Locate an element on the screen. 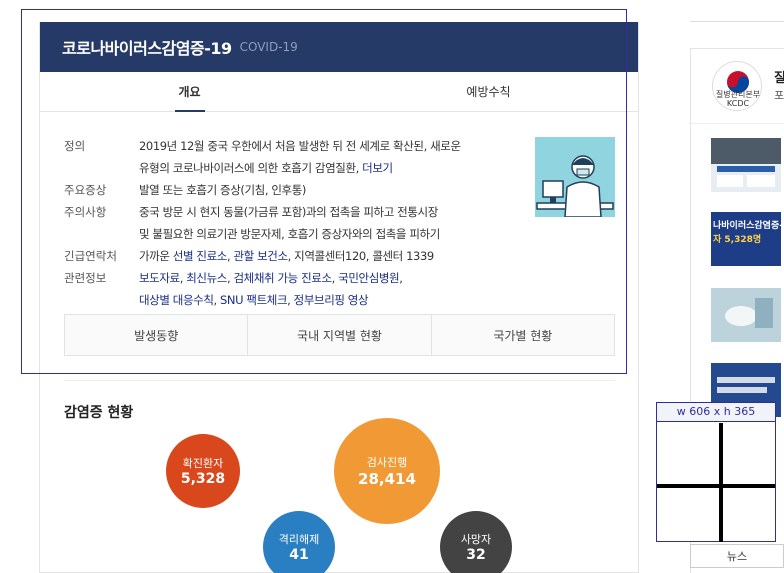  outbreak-trend-button: 발생동향 is located at coordinates (157, 335).